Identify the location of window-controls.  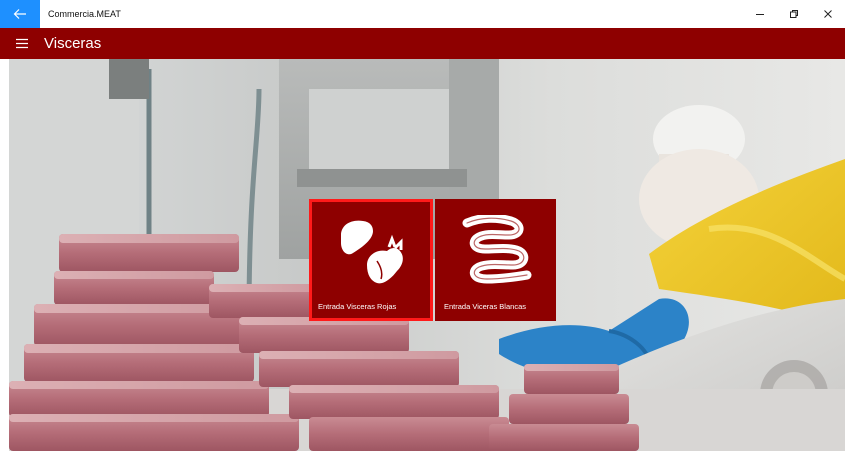
(794, 14).